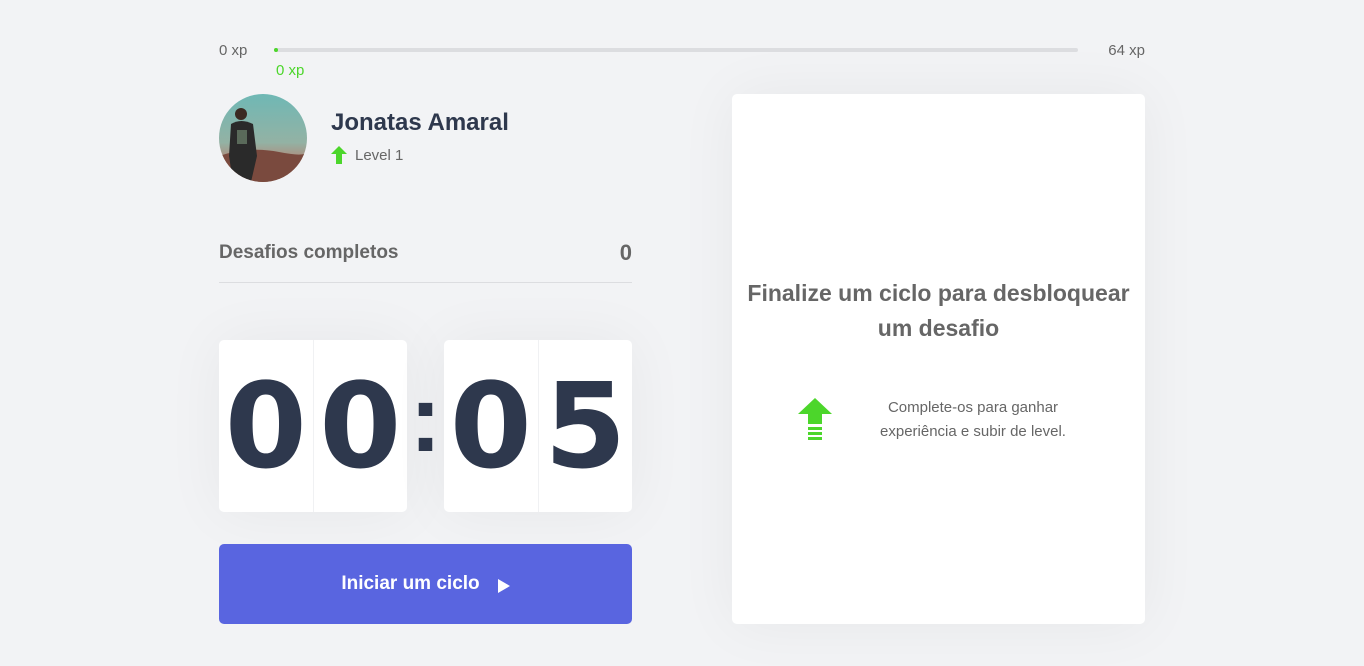 The height and width of the screenshot is (666, 1364). What do you see at coordinates (339, 155) in the screenshot?
I see `level-up-arrow-icon` at bounding box center [339, 155].